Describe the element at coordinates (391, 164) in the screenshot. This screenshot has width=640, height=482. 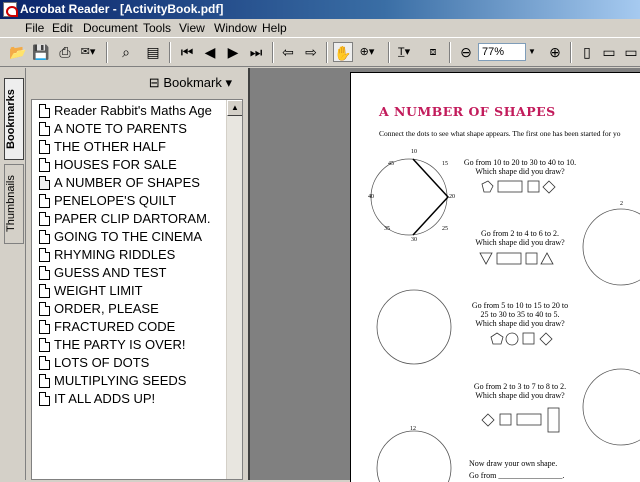
I see `clock-label: 45` at that location.